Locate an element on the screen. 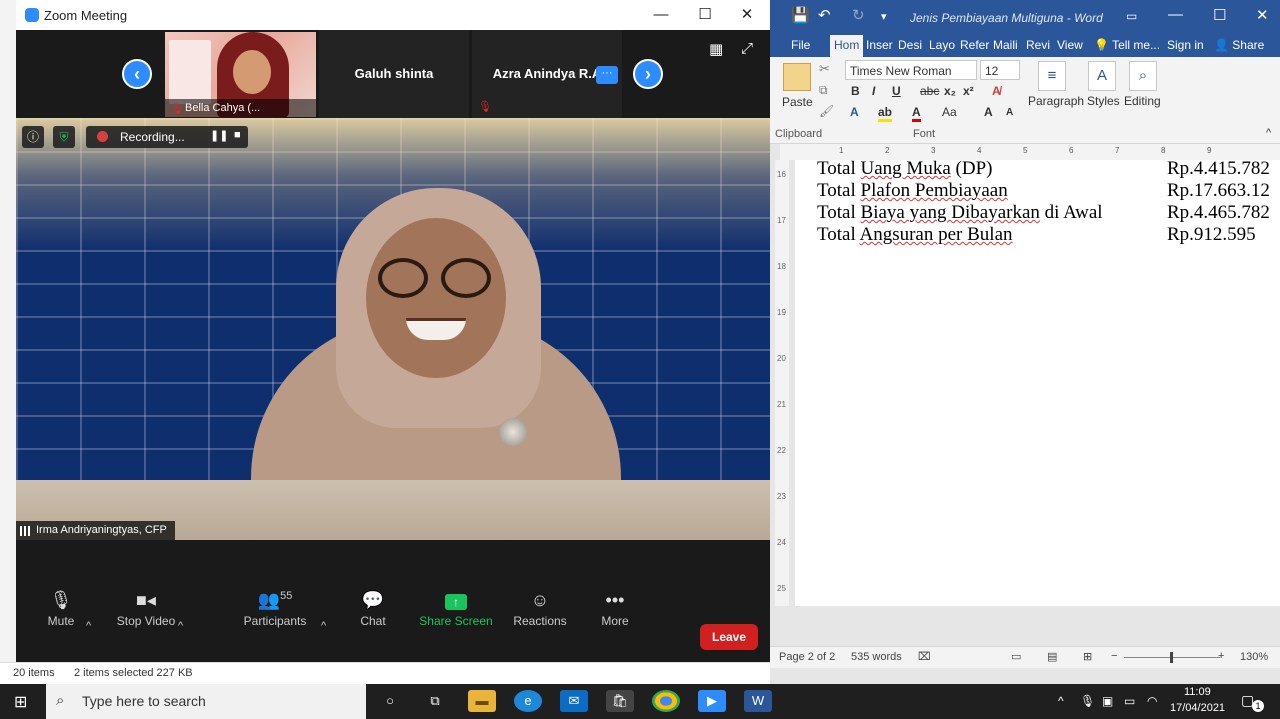 The height and width of the screenshot is (719, 1280). windows-start-icon: ⊞ is located at coordinates (20, 702).